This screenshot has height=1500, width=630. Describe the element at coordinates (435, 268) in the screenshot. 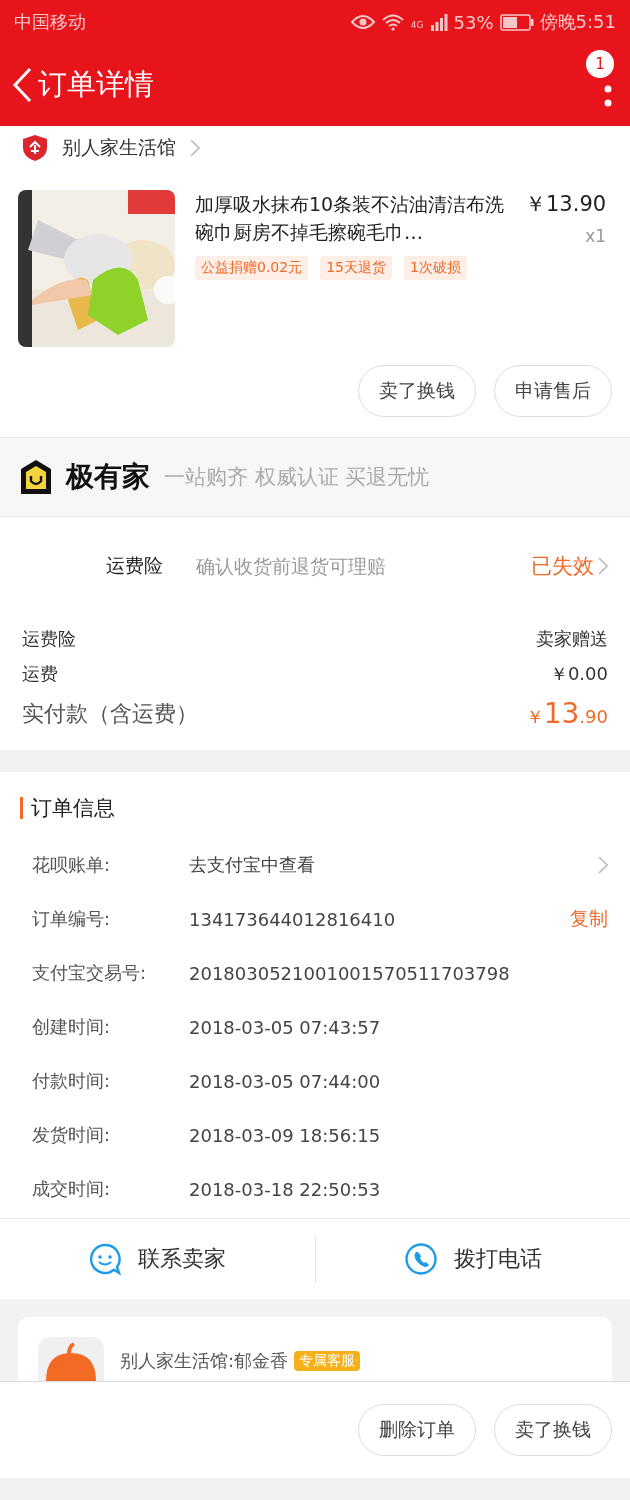

I see `service-tag: 1次破损` at that location.